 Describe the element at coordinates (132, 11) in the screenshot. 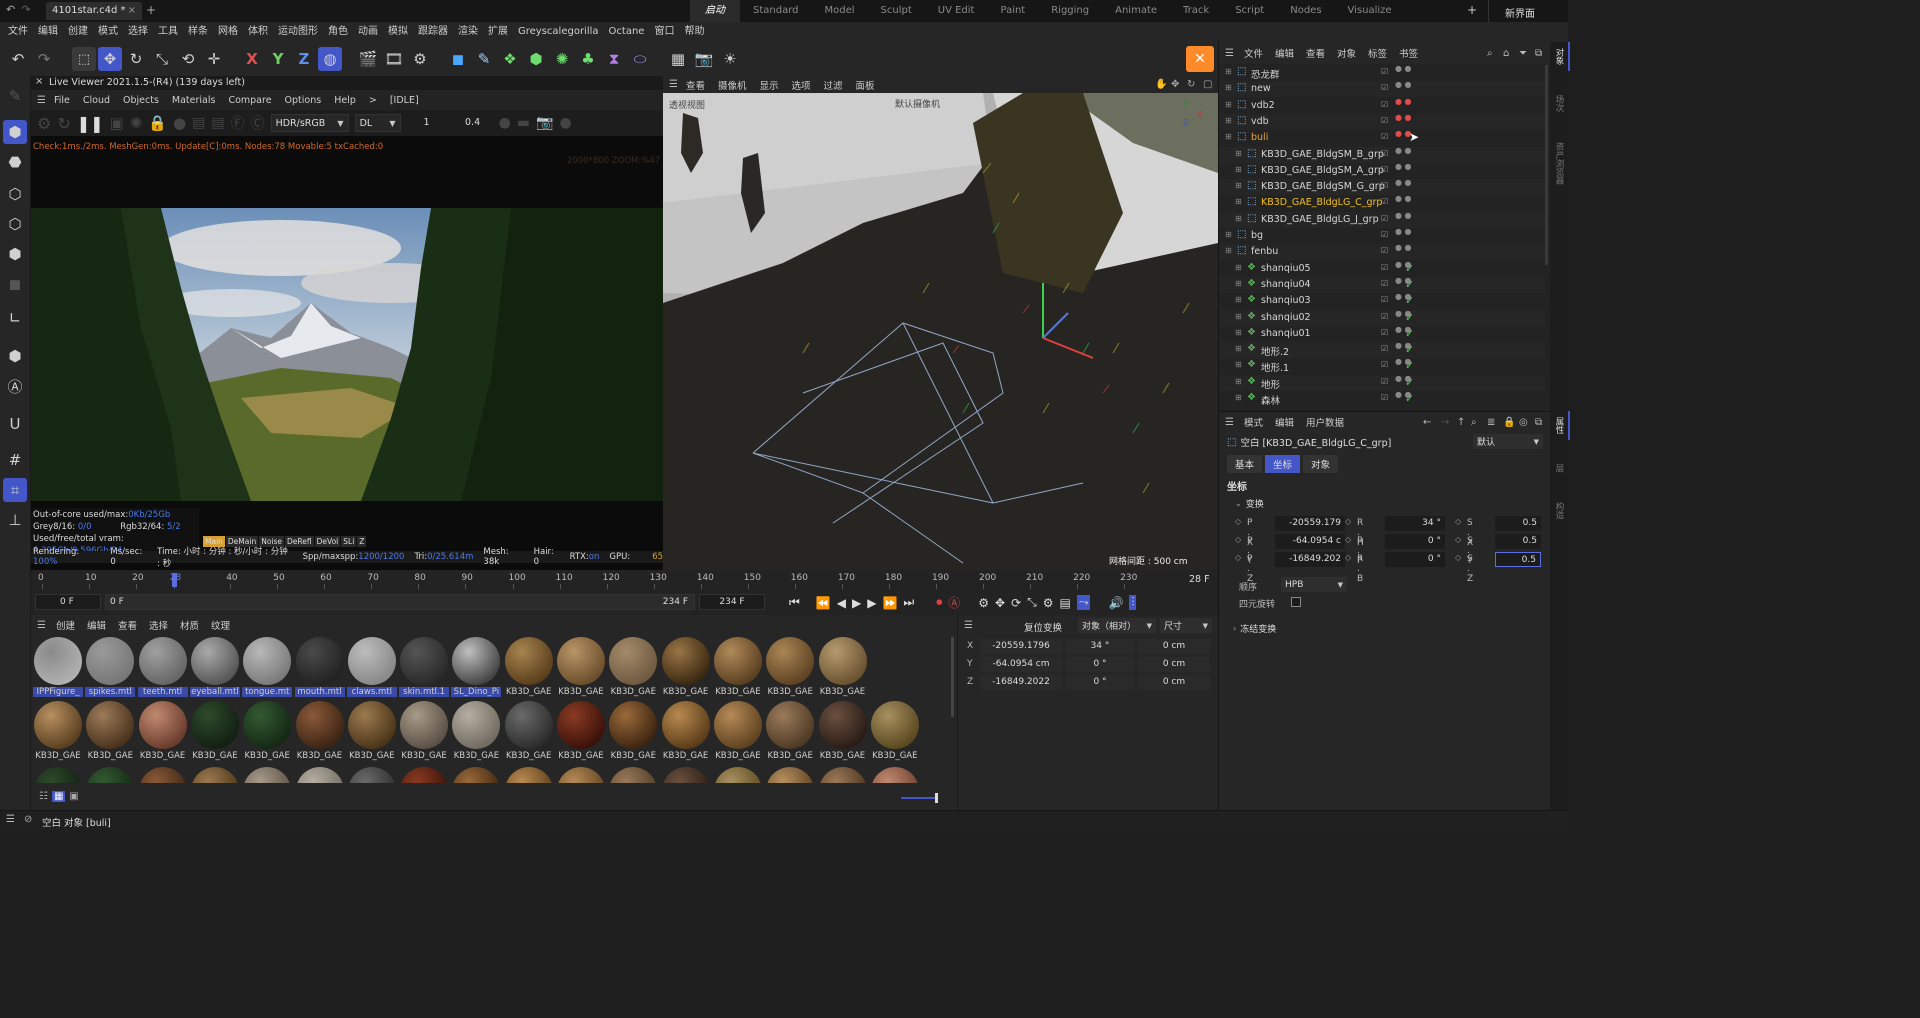

I see `close-tab-icon: ×` at that location.